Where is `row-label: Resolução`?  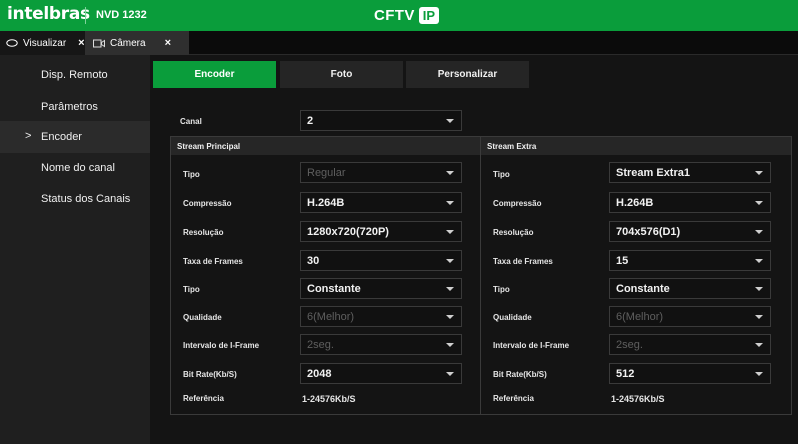 row-label: Resolução is located at coordinates (203, 232).